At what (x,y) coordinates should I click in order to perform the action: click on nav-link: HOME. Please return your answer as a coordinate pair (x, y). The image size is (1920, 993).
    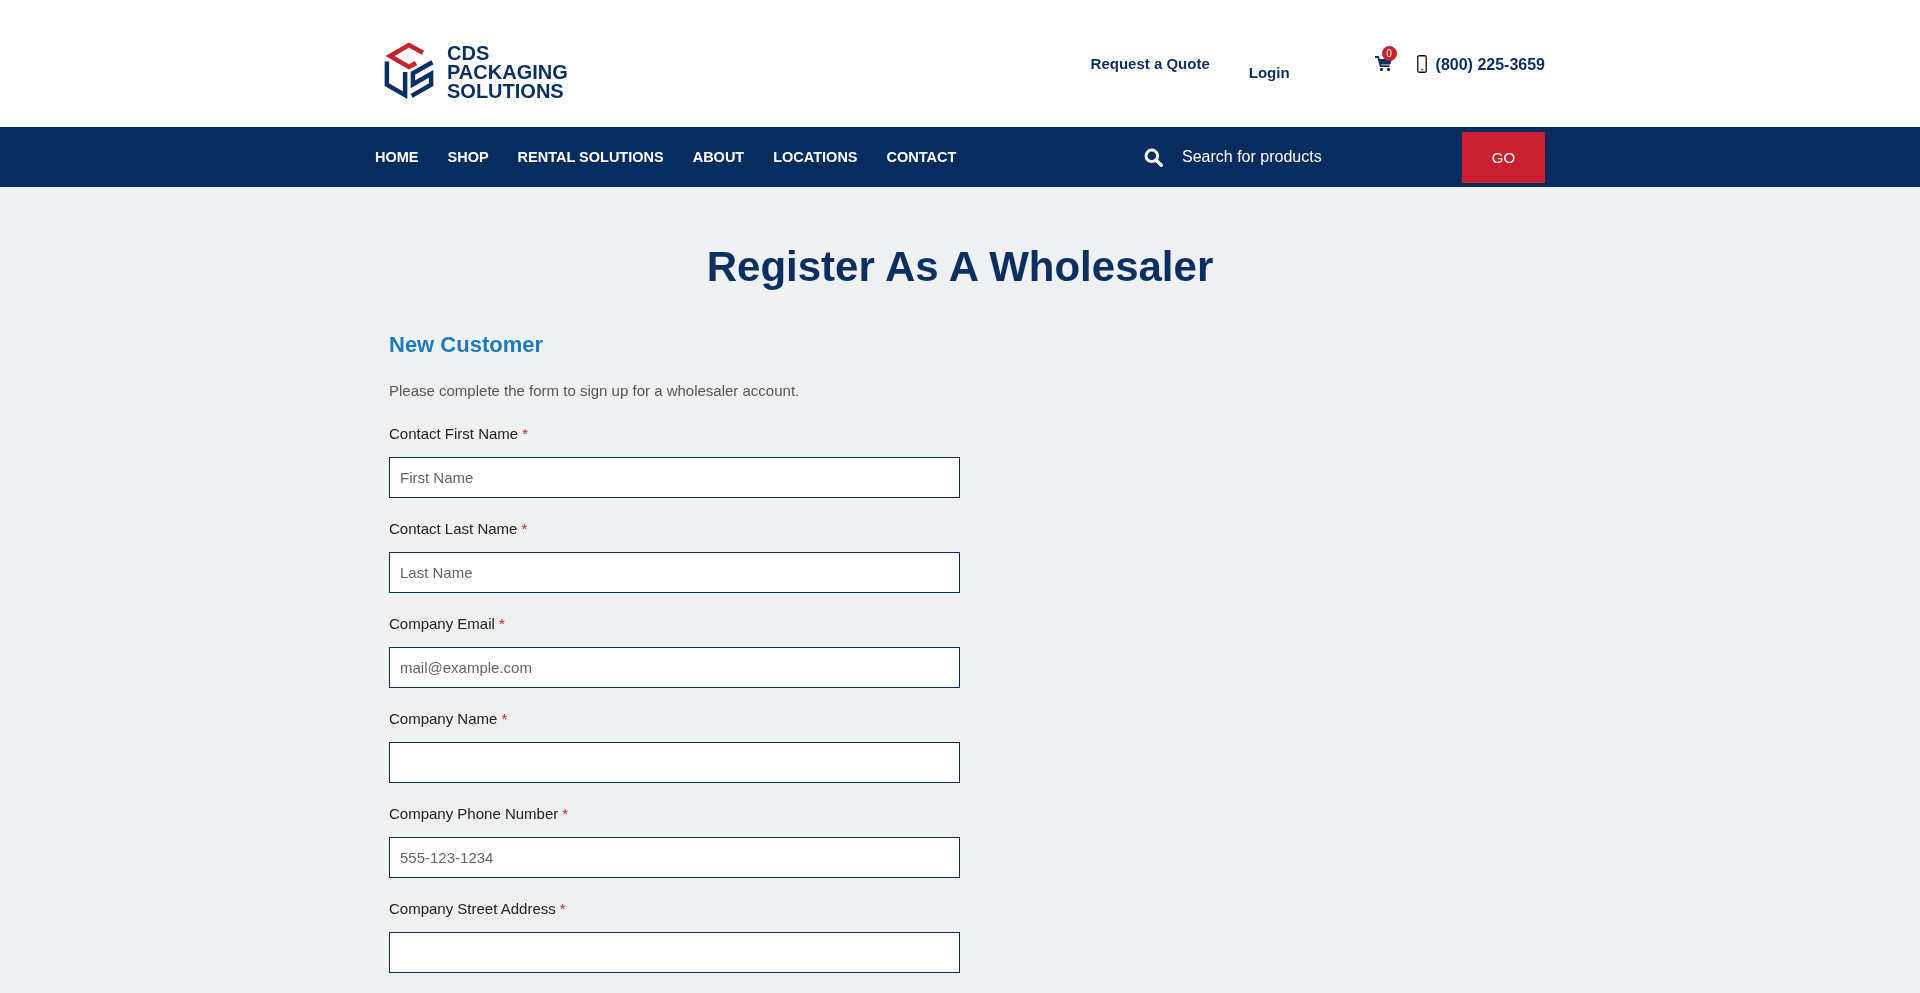
    Looking at the image, I should click on (397, 157).